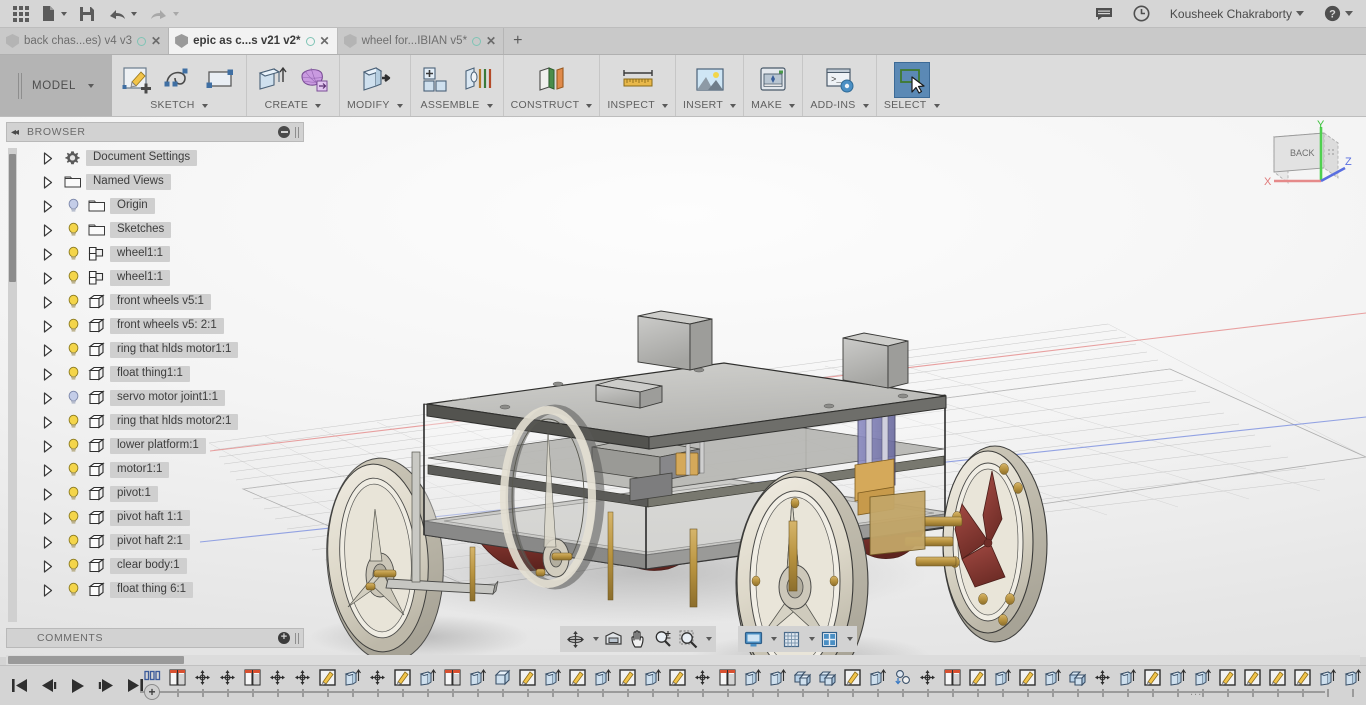 This screenshot has width=1366, height=705. What do you see at coordinates (155, 206) in the screenshot?
I see `browser-item-2: Origin` at bounding box center [155, 206].